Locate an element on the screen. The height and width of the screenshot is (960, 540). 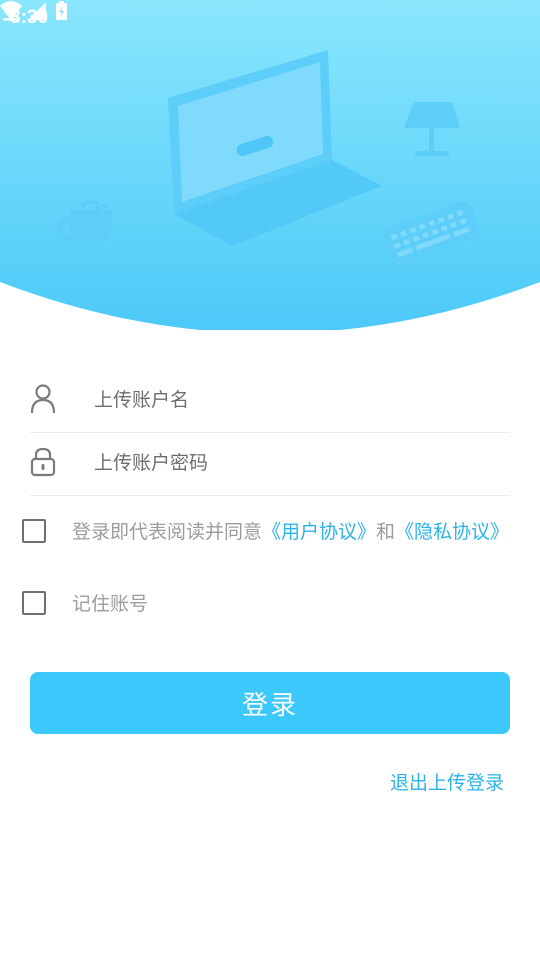
status-icons is located at coordinates (33, 10).